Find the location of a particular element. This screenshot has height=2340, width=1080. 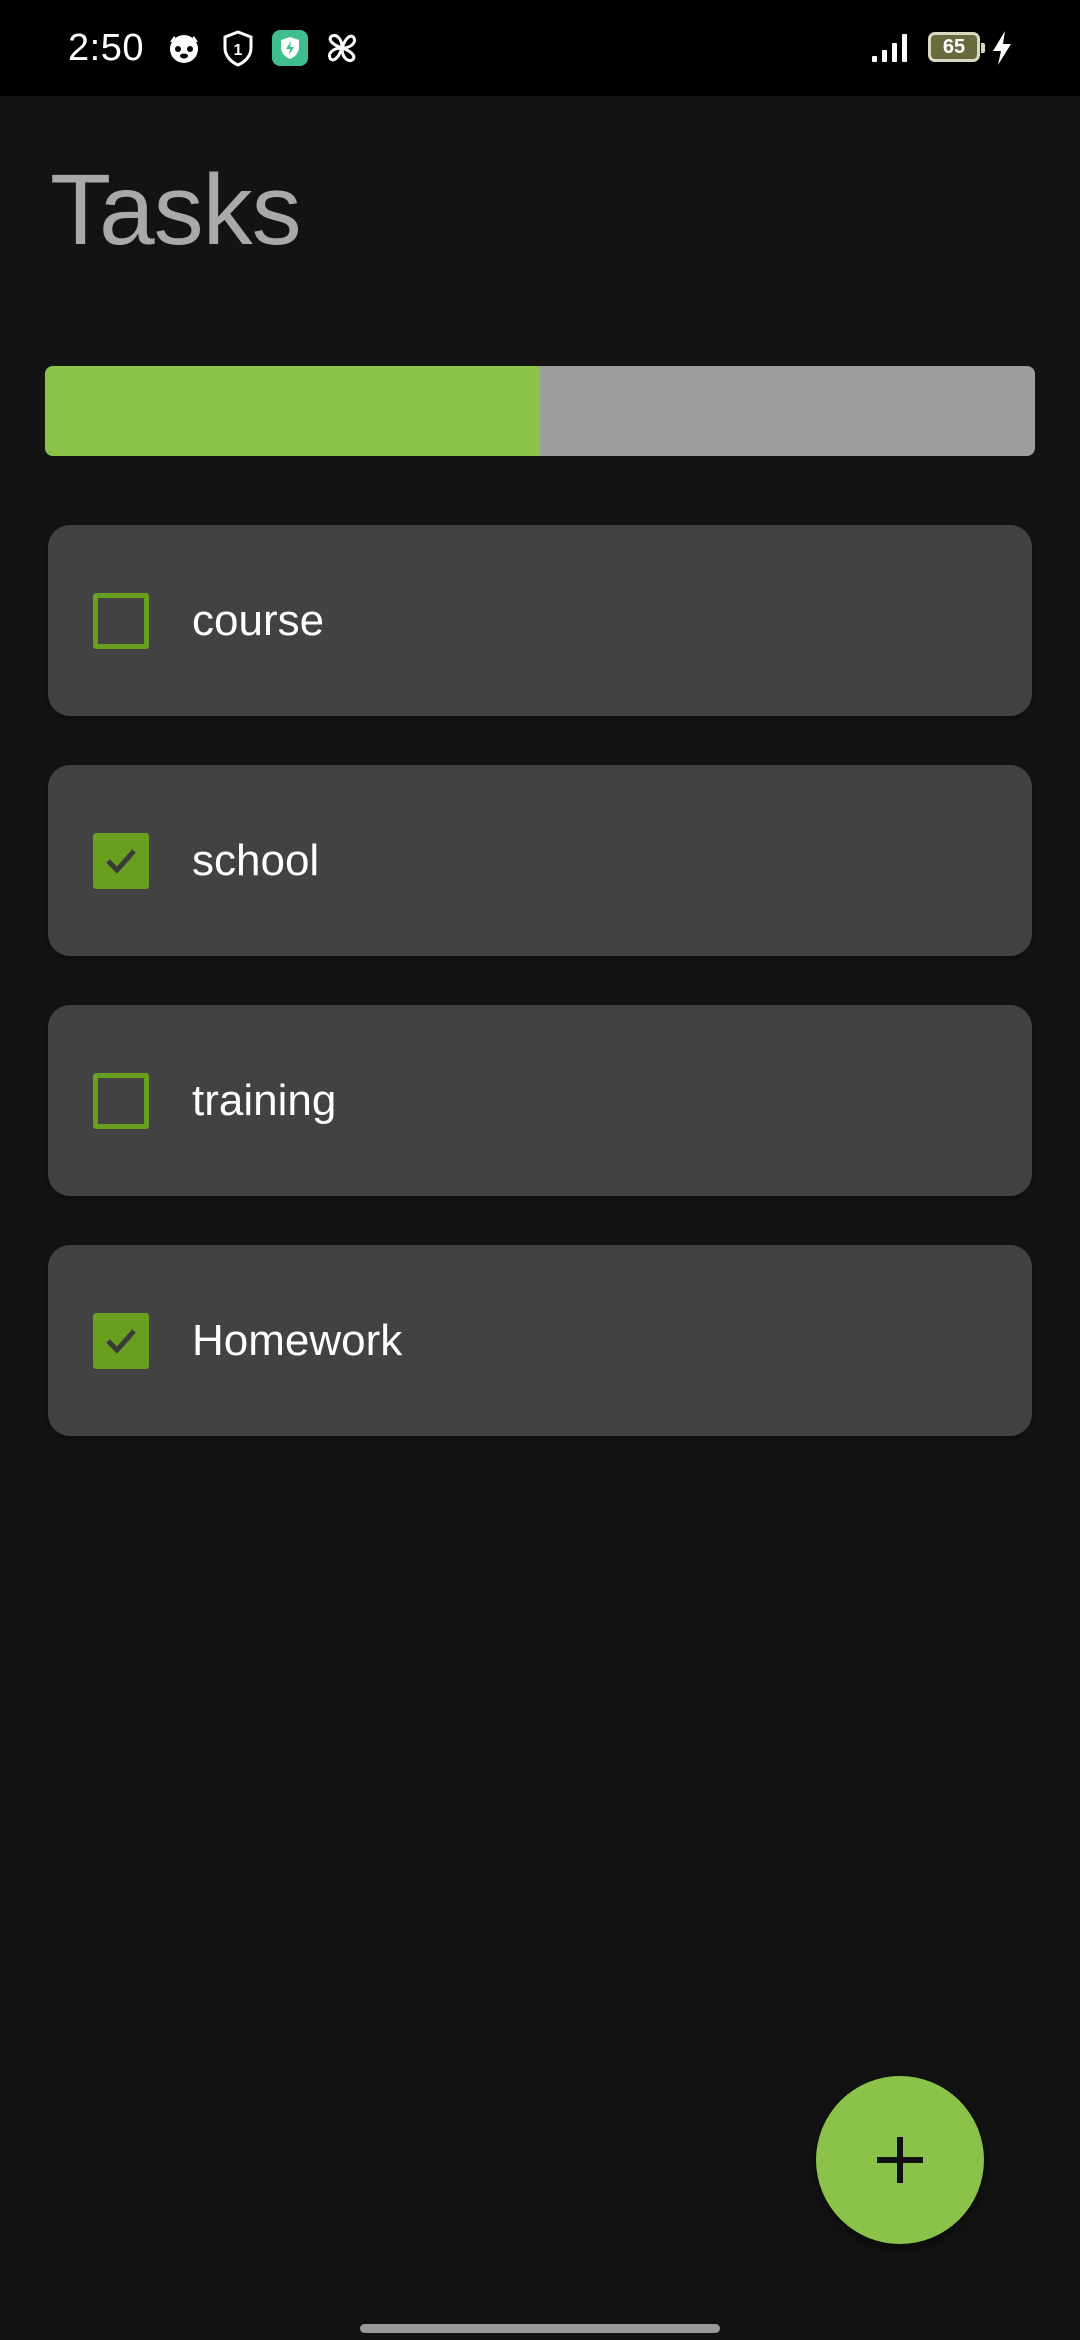

task-label: training is located at coordinates (264, 1100).